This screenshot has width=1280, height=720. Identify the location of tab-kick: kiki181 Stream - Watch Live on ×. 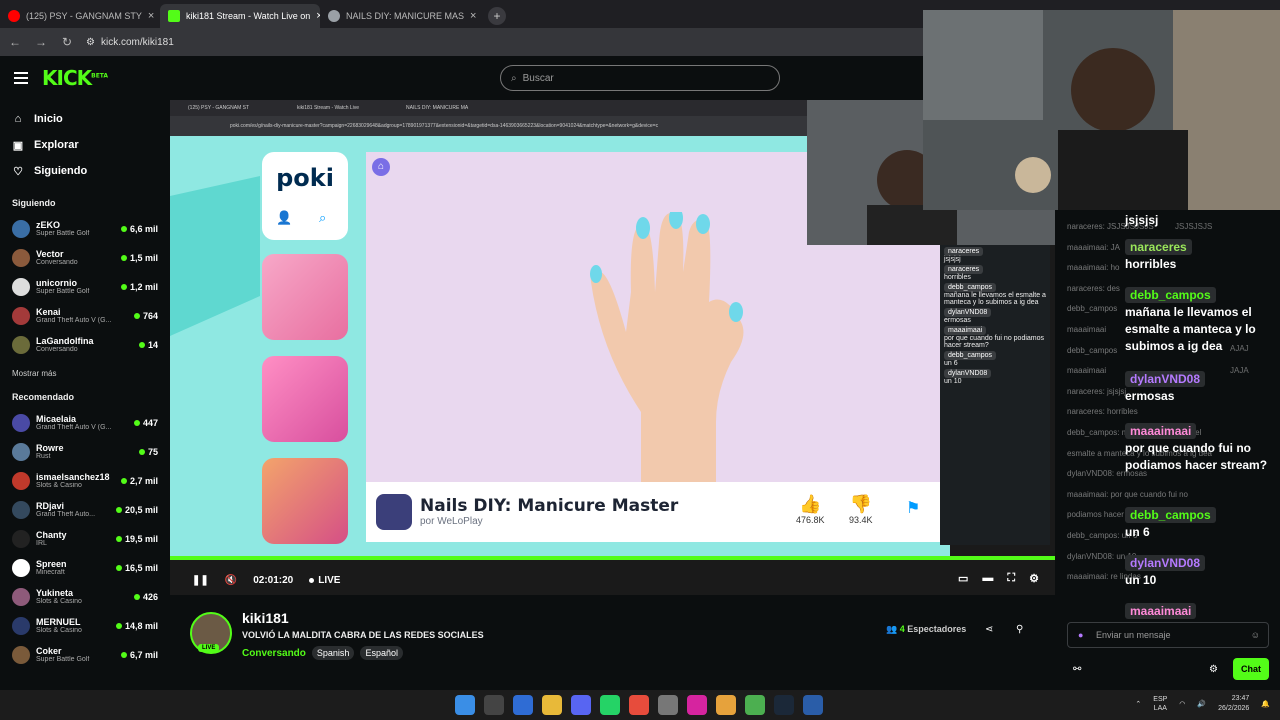
(240, 16).